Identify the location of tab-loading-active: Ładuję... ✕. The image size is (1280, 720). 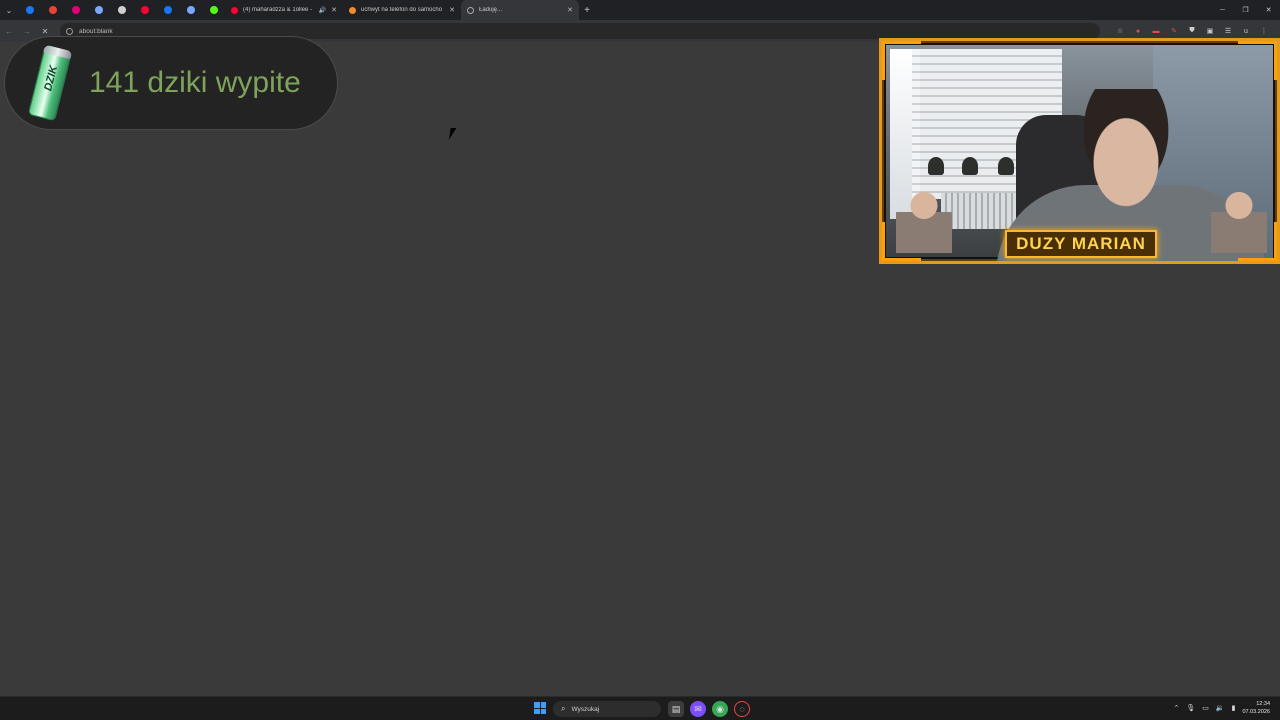
(520, 10).